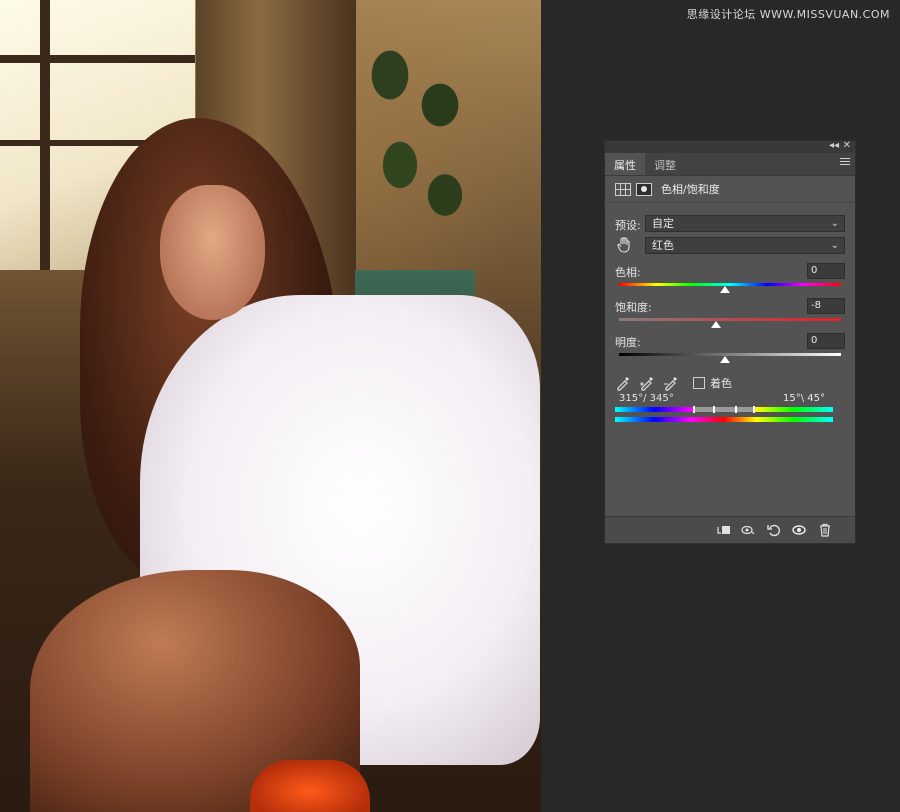  I want to click on hue-slider-thumb, so click(725, 289).